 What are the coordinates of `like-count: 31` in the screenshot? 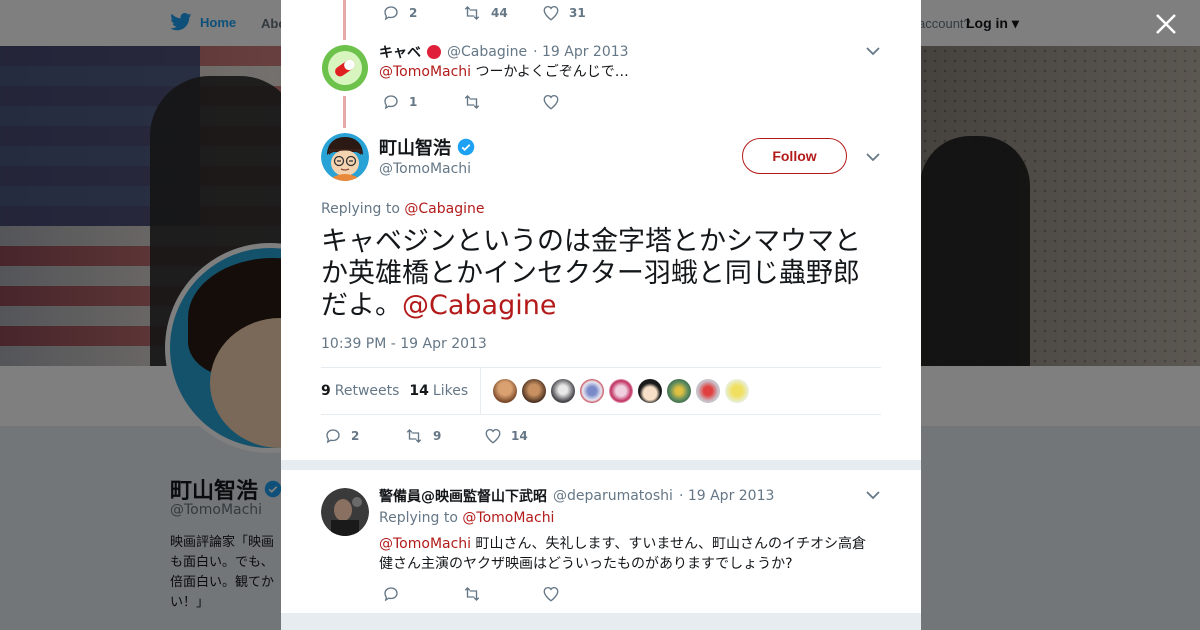 It's located at (577, 13).